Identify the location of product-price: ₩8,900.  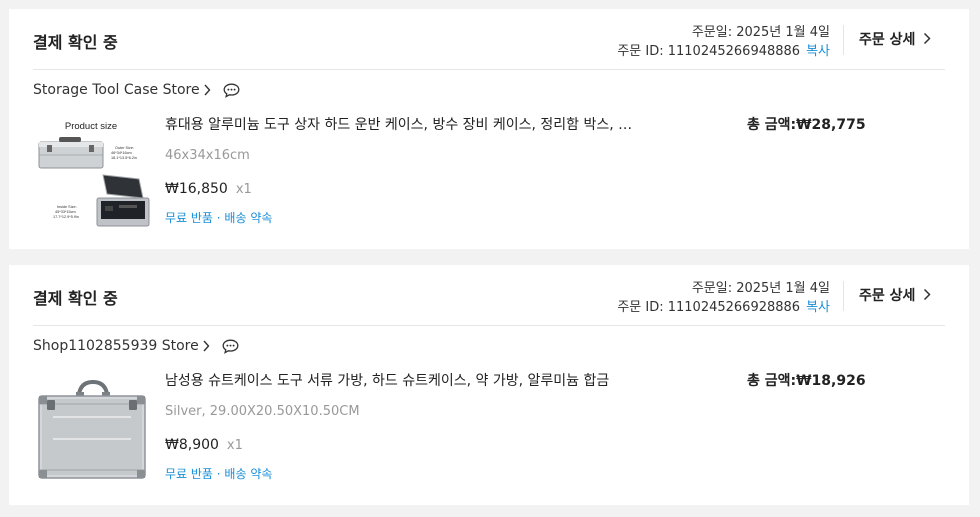
(192, 445).